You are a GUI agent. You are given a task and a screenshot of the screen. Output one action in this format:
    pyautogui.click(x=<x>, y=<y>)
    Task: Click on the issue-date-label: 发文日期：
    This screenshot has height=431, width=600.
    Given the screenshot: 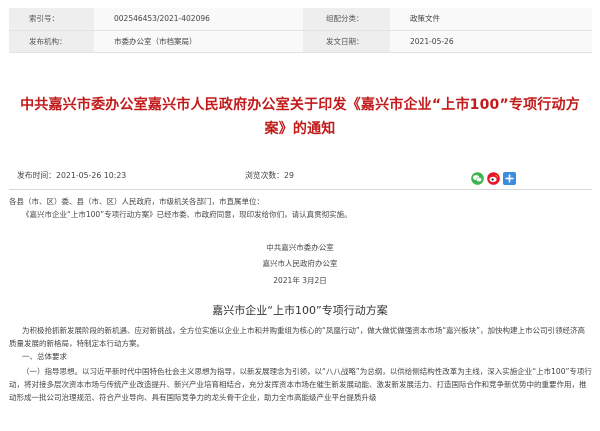 What is the action you would take?
    pyautogui.click(x=346, y=41)
    